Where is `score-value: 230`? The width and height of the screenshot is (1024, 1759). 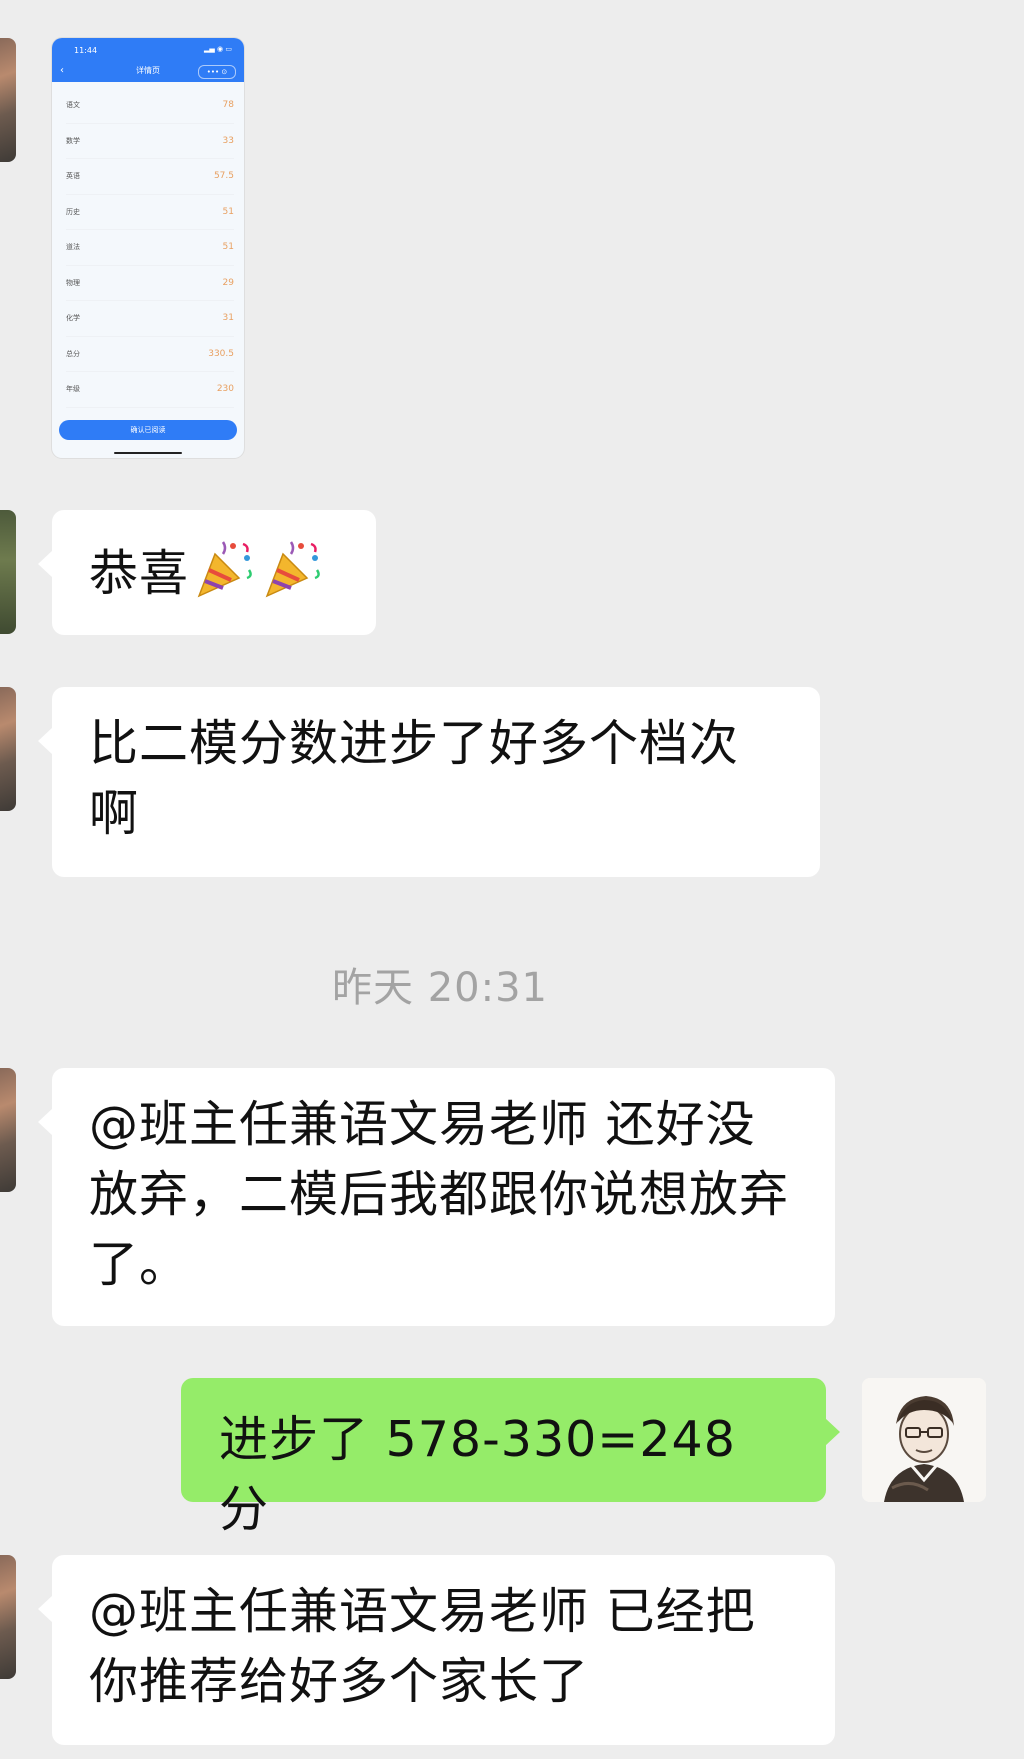 score-value: 230 is located at coordinates (225, 389).